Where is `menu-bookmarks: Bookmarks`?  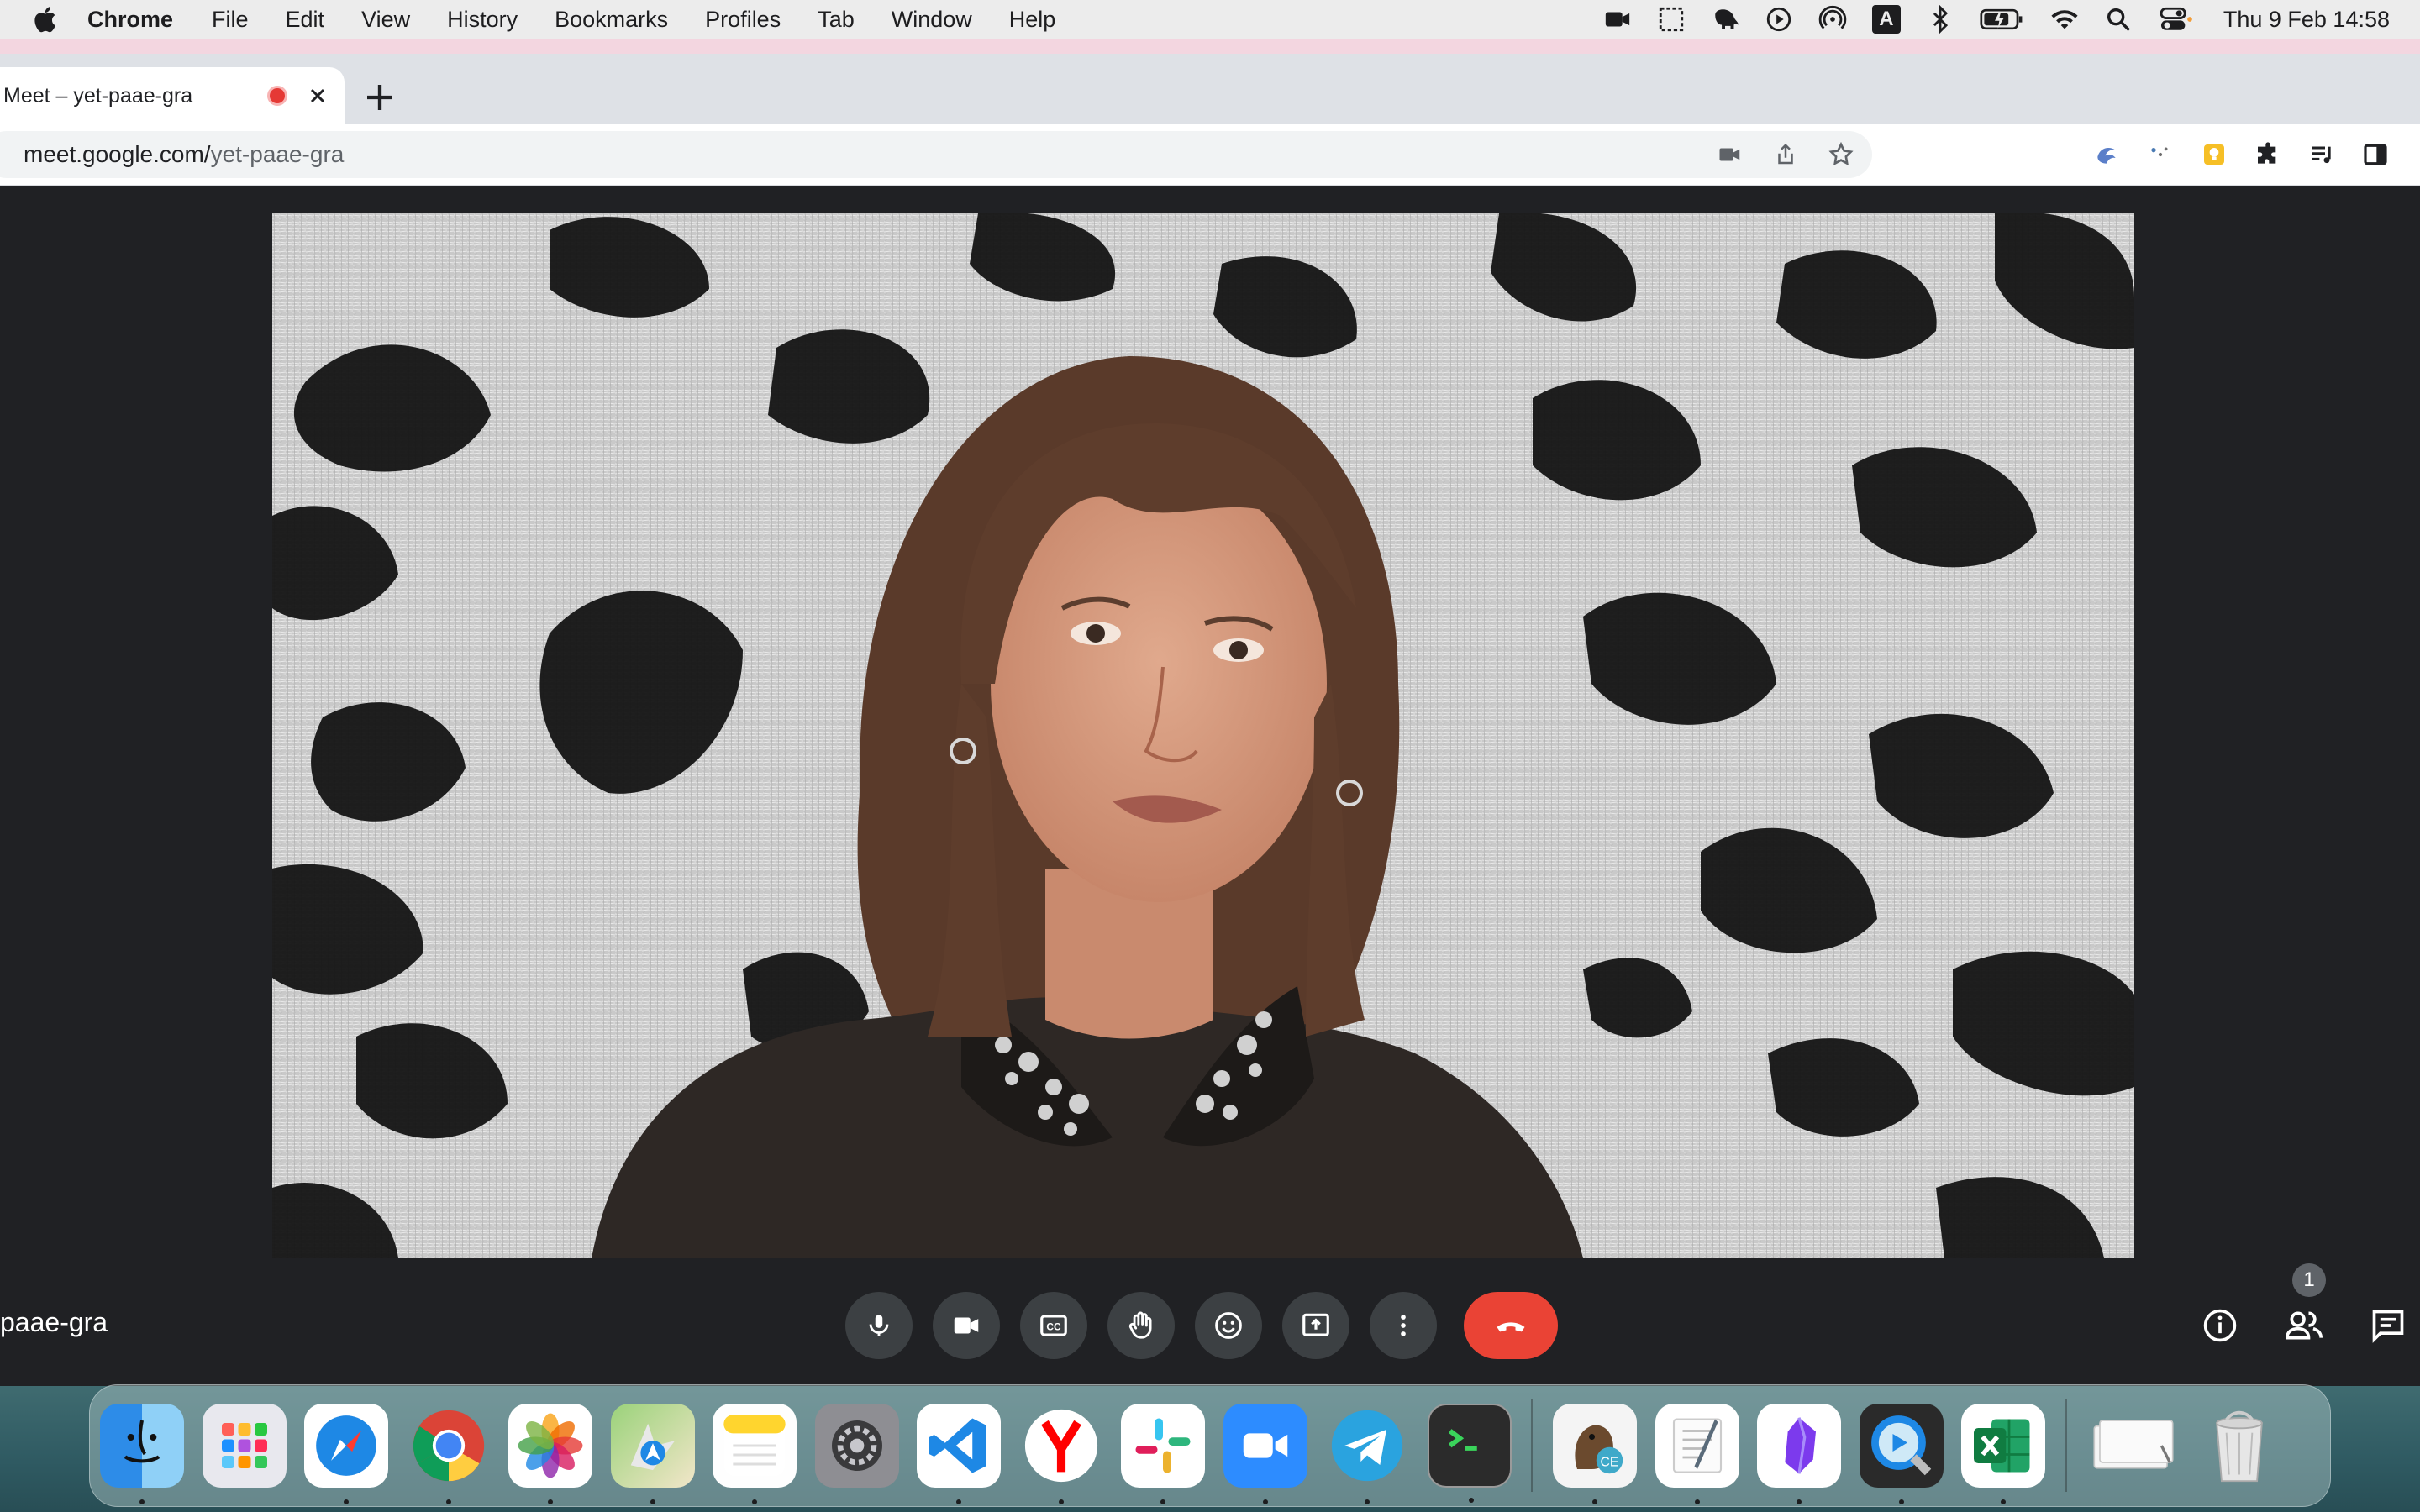
menu-bookmarks: Bookmarks is located at coordinates (612, 20).